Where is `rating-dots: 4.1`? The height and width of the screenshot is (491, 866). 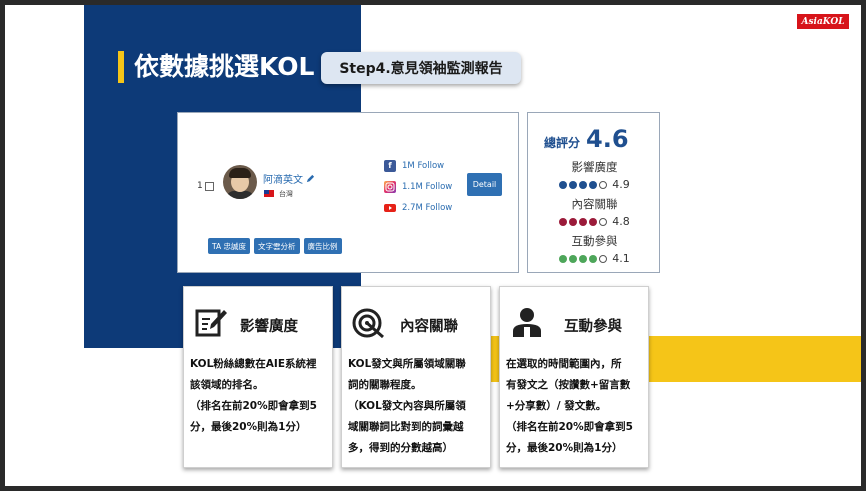
rating-dots: 4.1 is located at coordinates (594, 258).